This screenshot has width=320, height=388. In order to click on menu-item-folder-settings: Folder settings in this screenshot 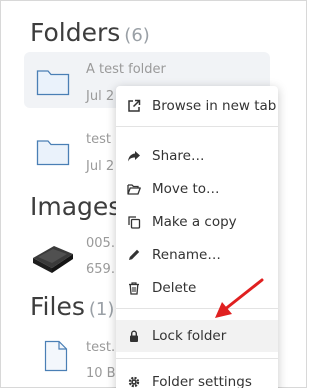, I will do `click(197, 377)`.